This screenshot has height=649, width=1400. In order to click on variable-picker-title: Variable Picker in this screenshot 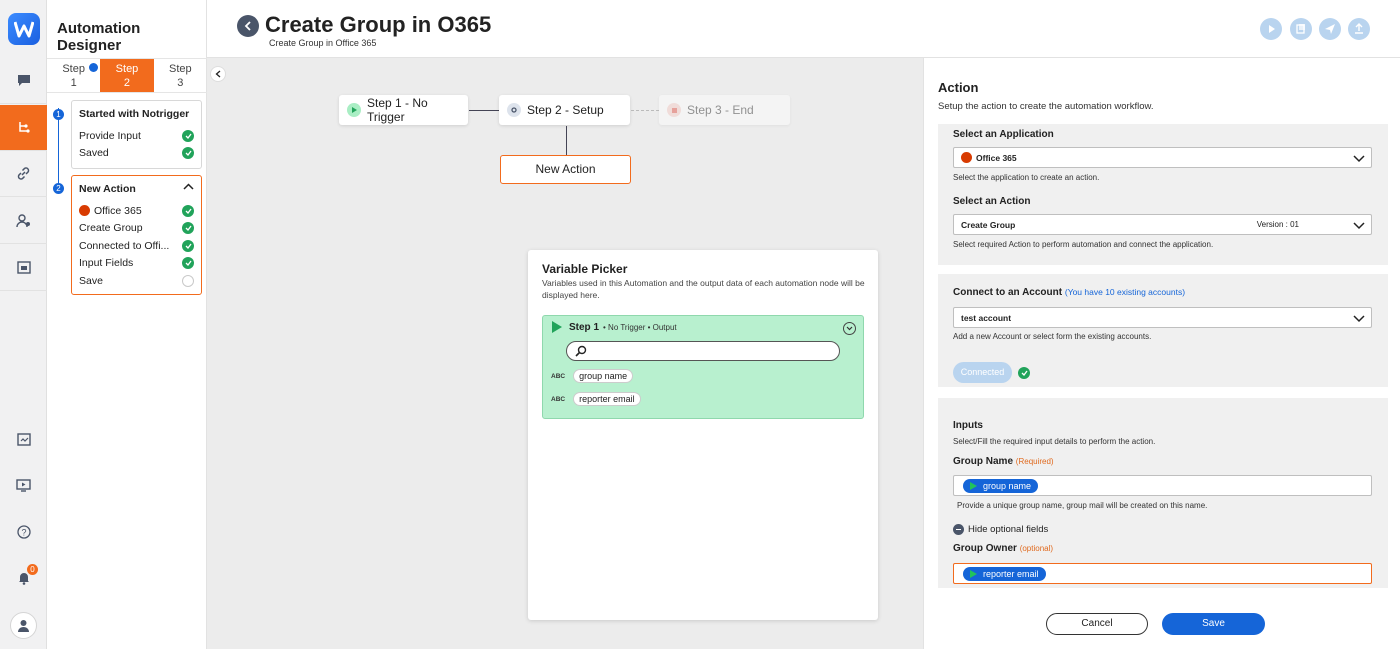, I will do `click(585, 269)`.